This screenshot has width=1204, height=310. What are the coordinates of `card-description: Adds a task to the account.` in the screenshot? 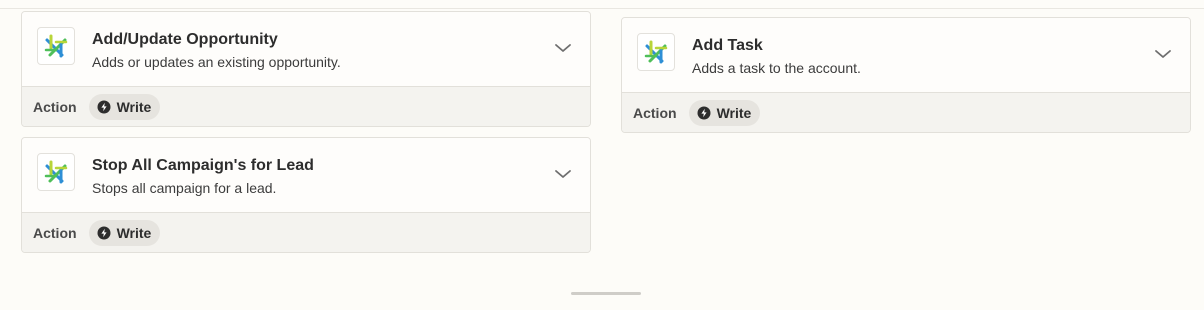 It's located at (776, 68).